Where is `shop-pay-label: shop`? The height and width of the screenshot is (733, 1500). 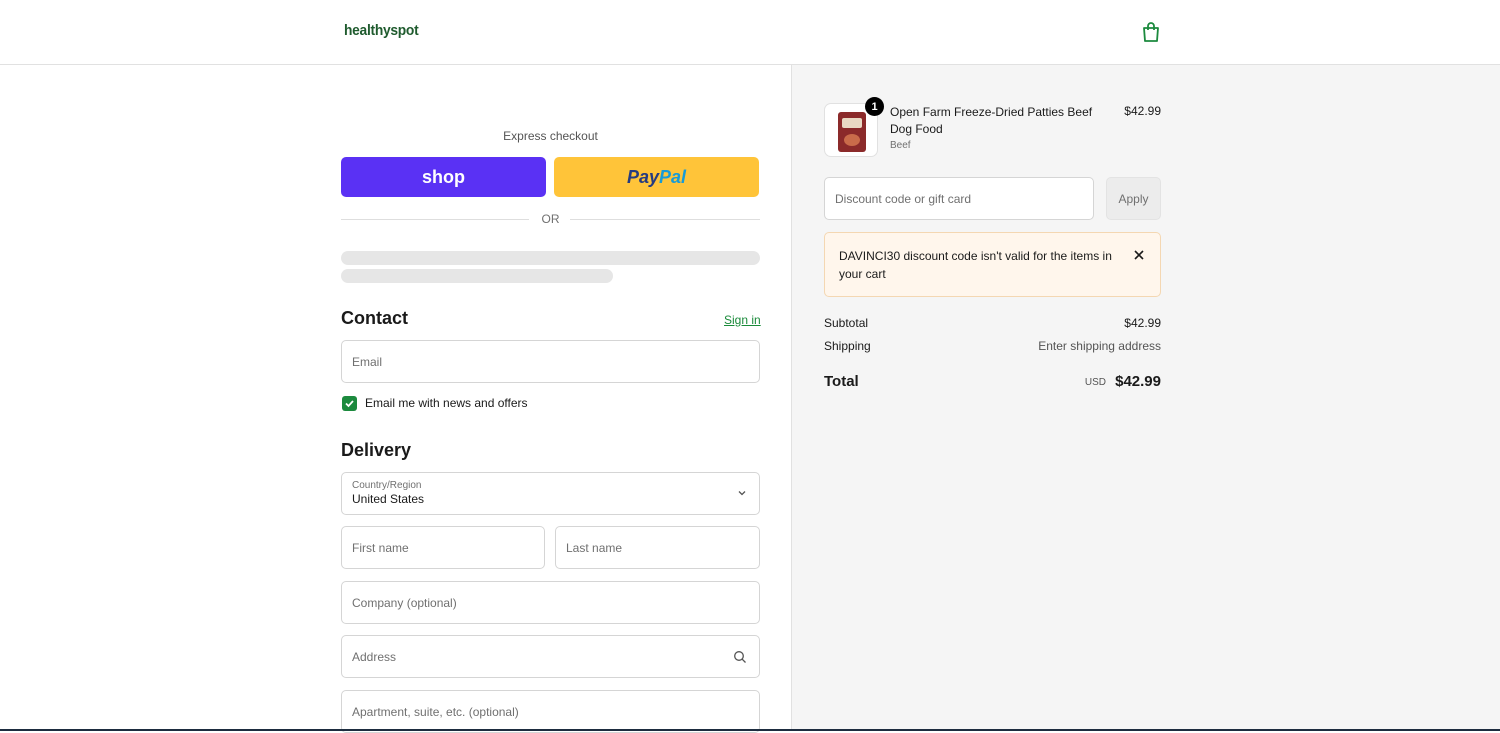 shop-pay-label: shop is located at coordinates (443, 176).